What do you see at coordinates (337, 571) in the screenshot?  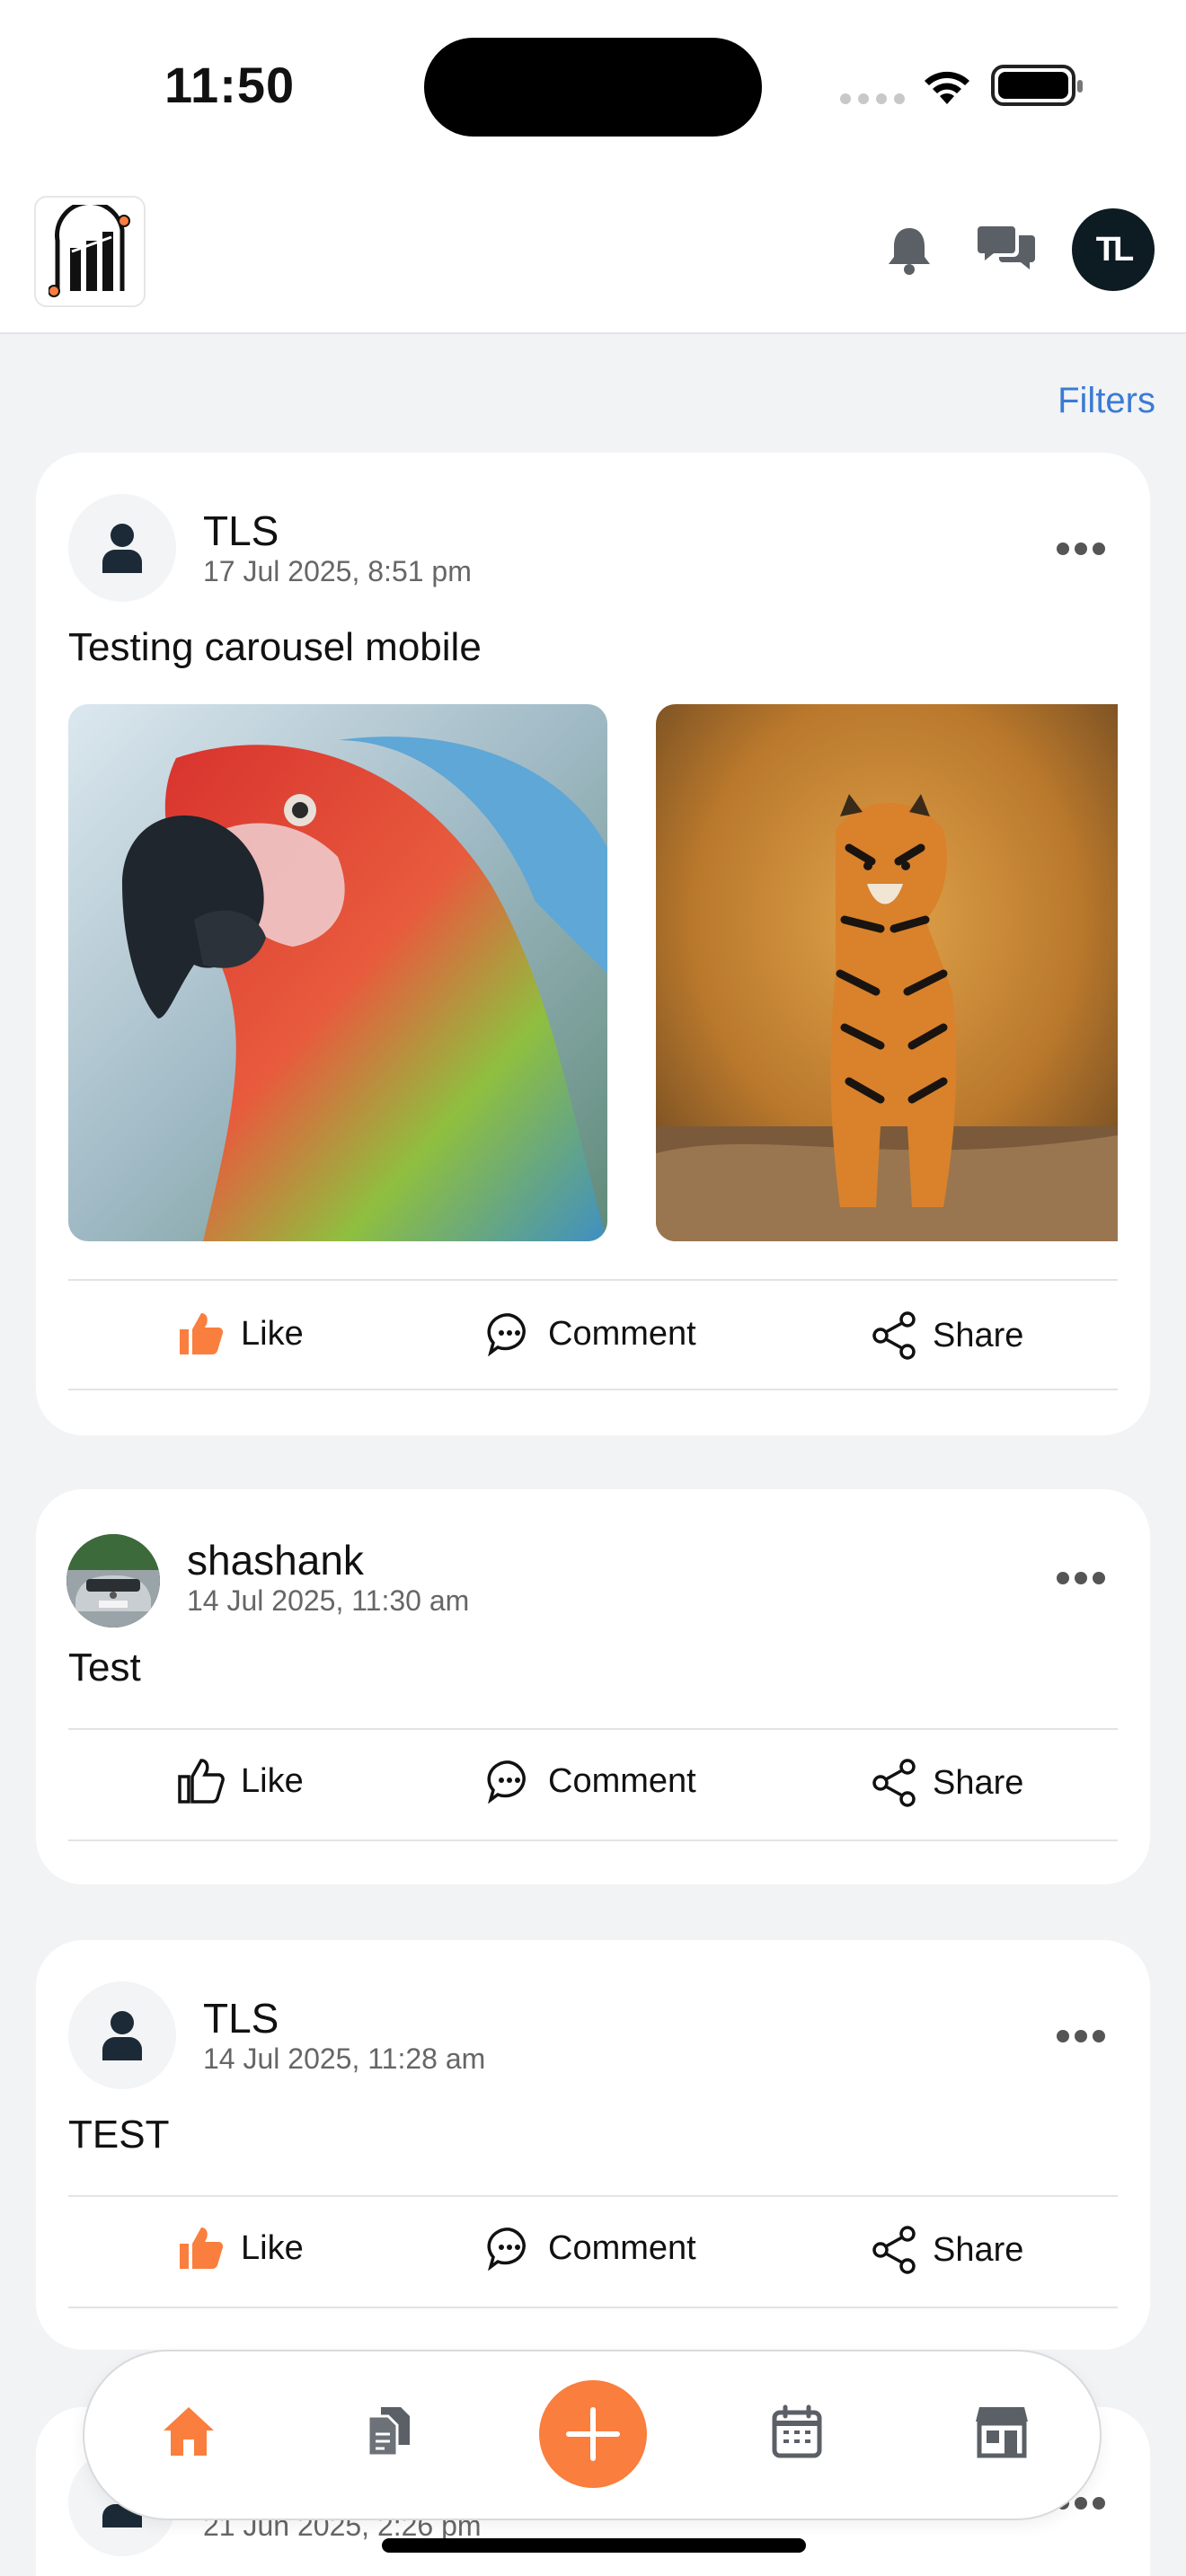 I see `post-date: 17 Jul 2025, 8:51 pm` at bounding box center [337, 571].